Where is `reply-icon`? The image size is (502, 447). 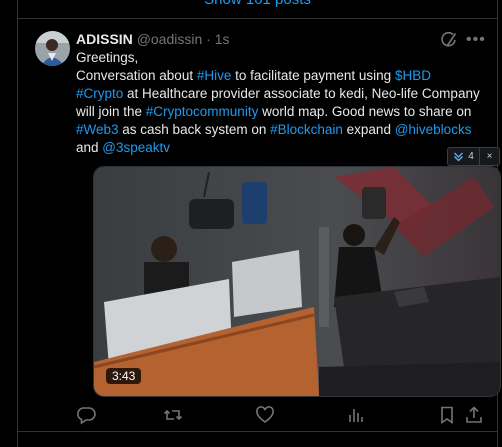 reply-icon is located at coordinates (86, 415).